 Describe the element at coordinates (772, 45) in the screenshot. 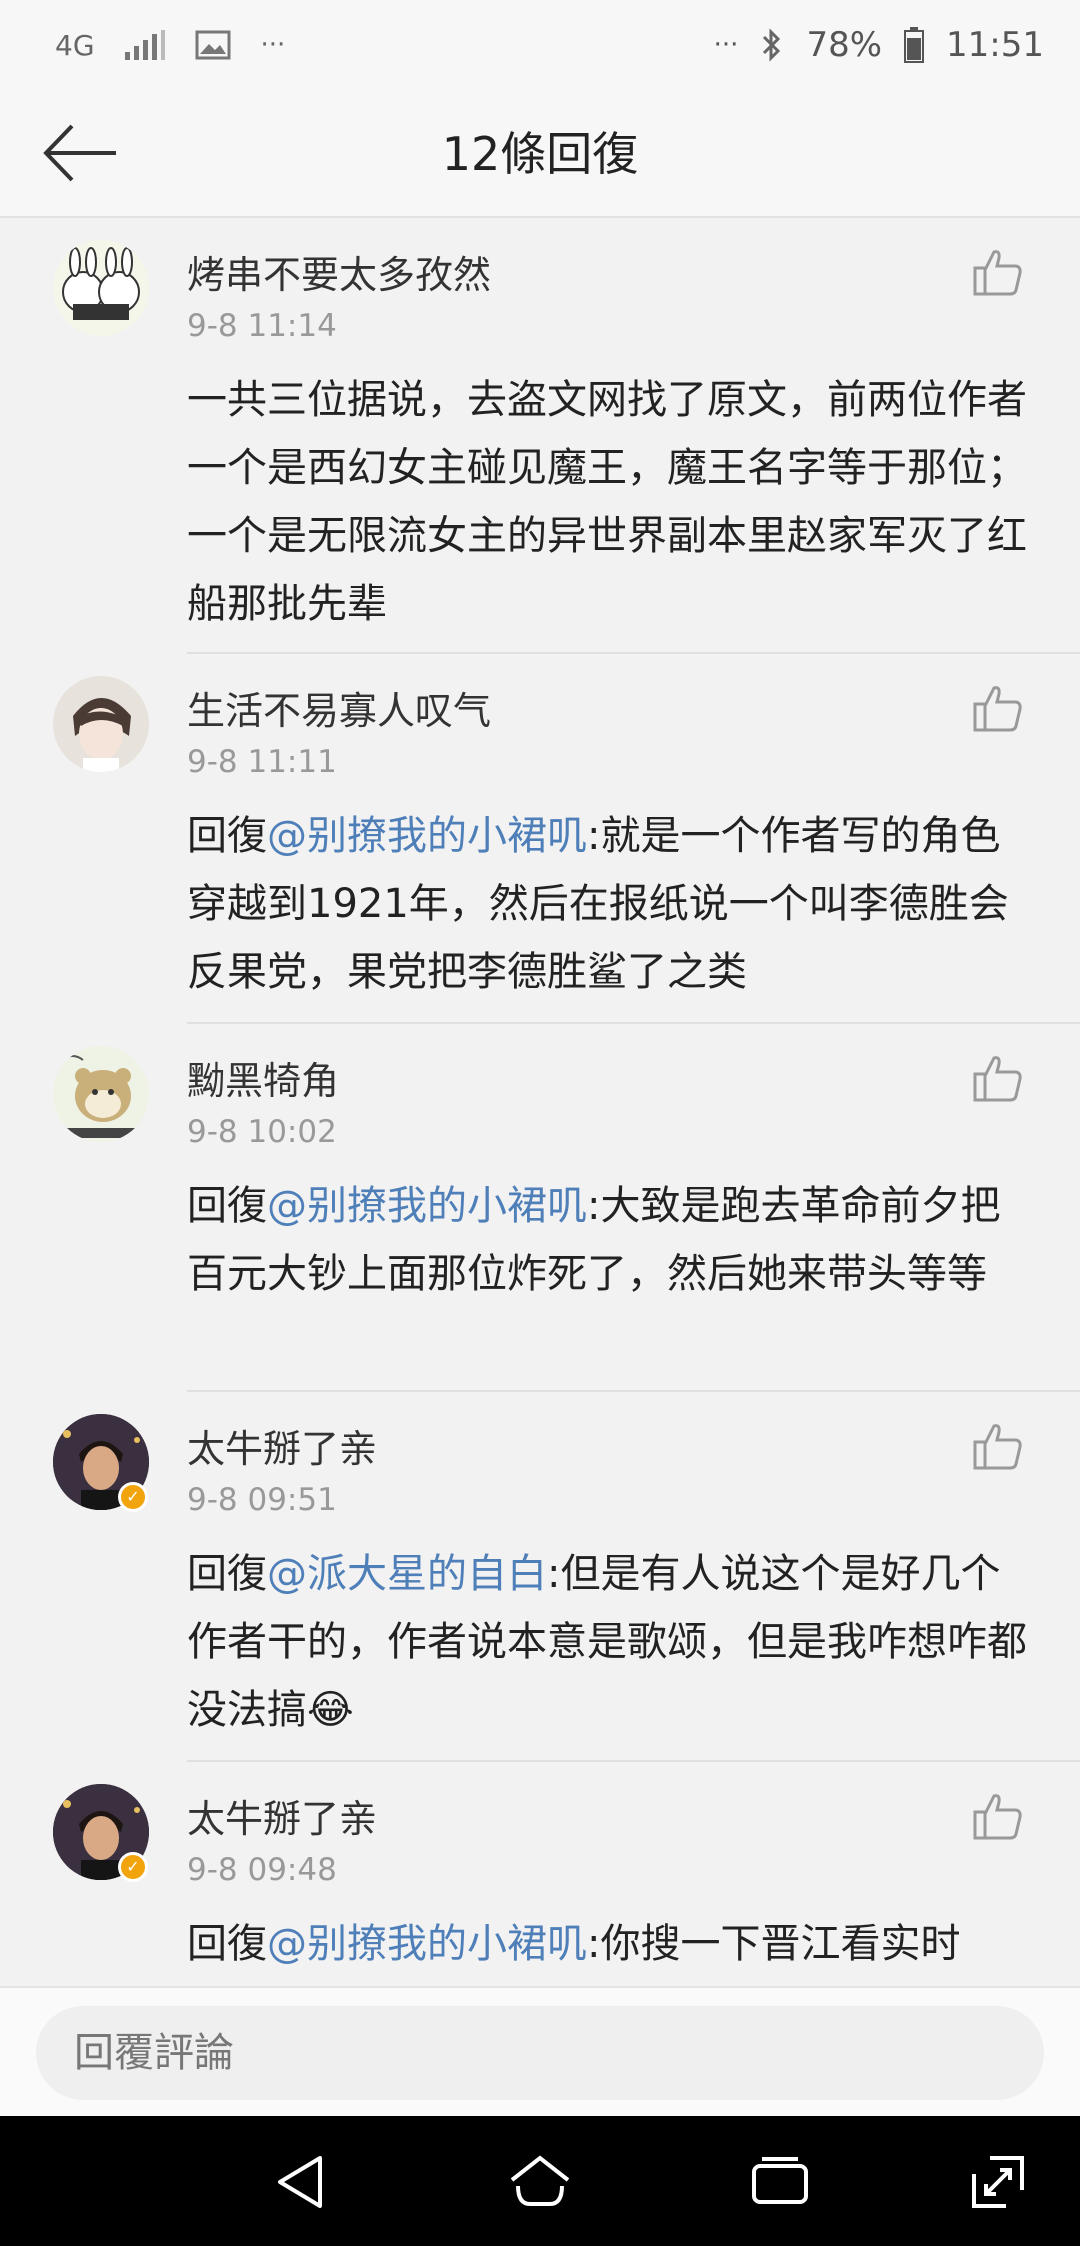

I see `bluetooth-icon` at that location.